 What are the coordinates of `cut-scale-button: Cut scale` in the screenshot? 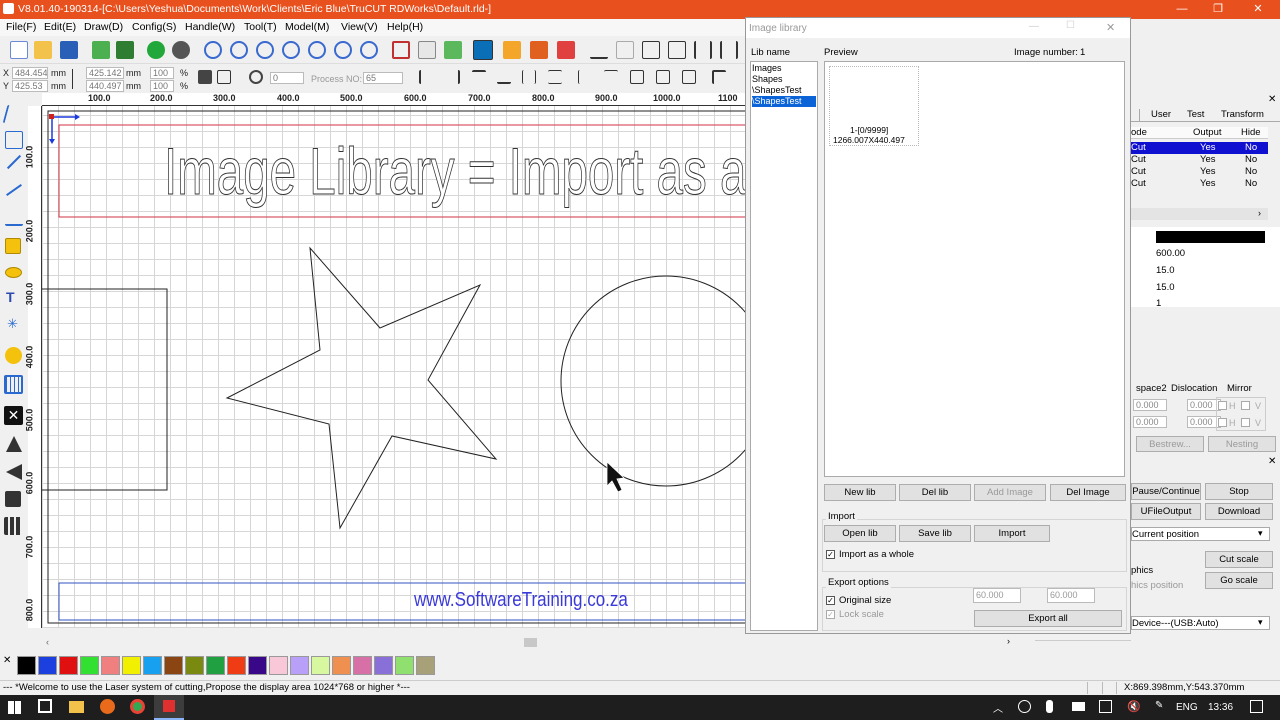 It's located at (1239, 559).